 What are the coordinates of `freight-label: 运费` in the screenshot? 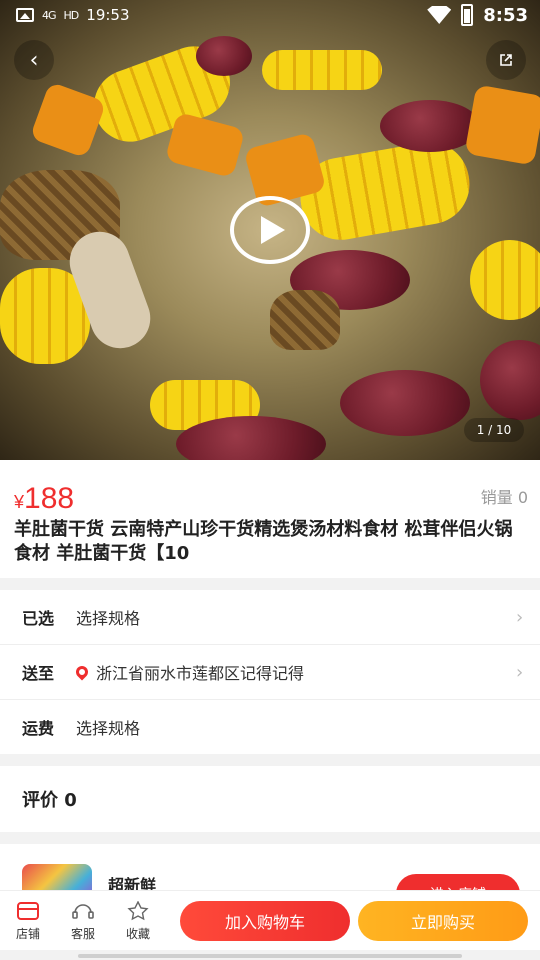 It's located at (38, 728).